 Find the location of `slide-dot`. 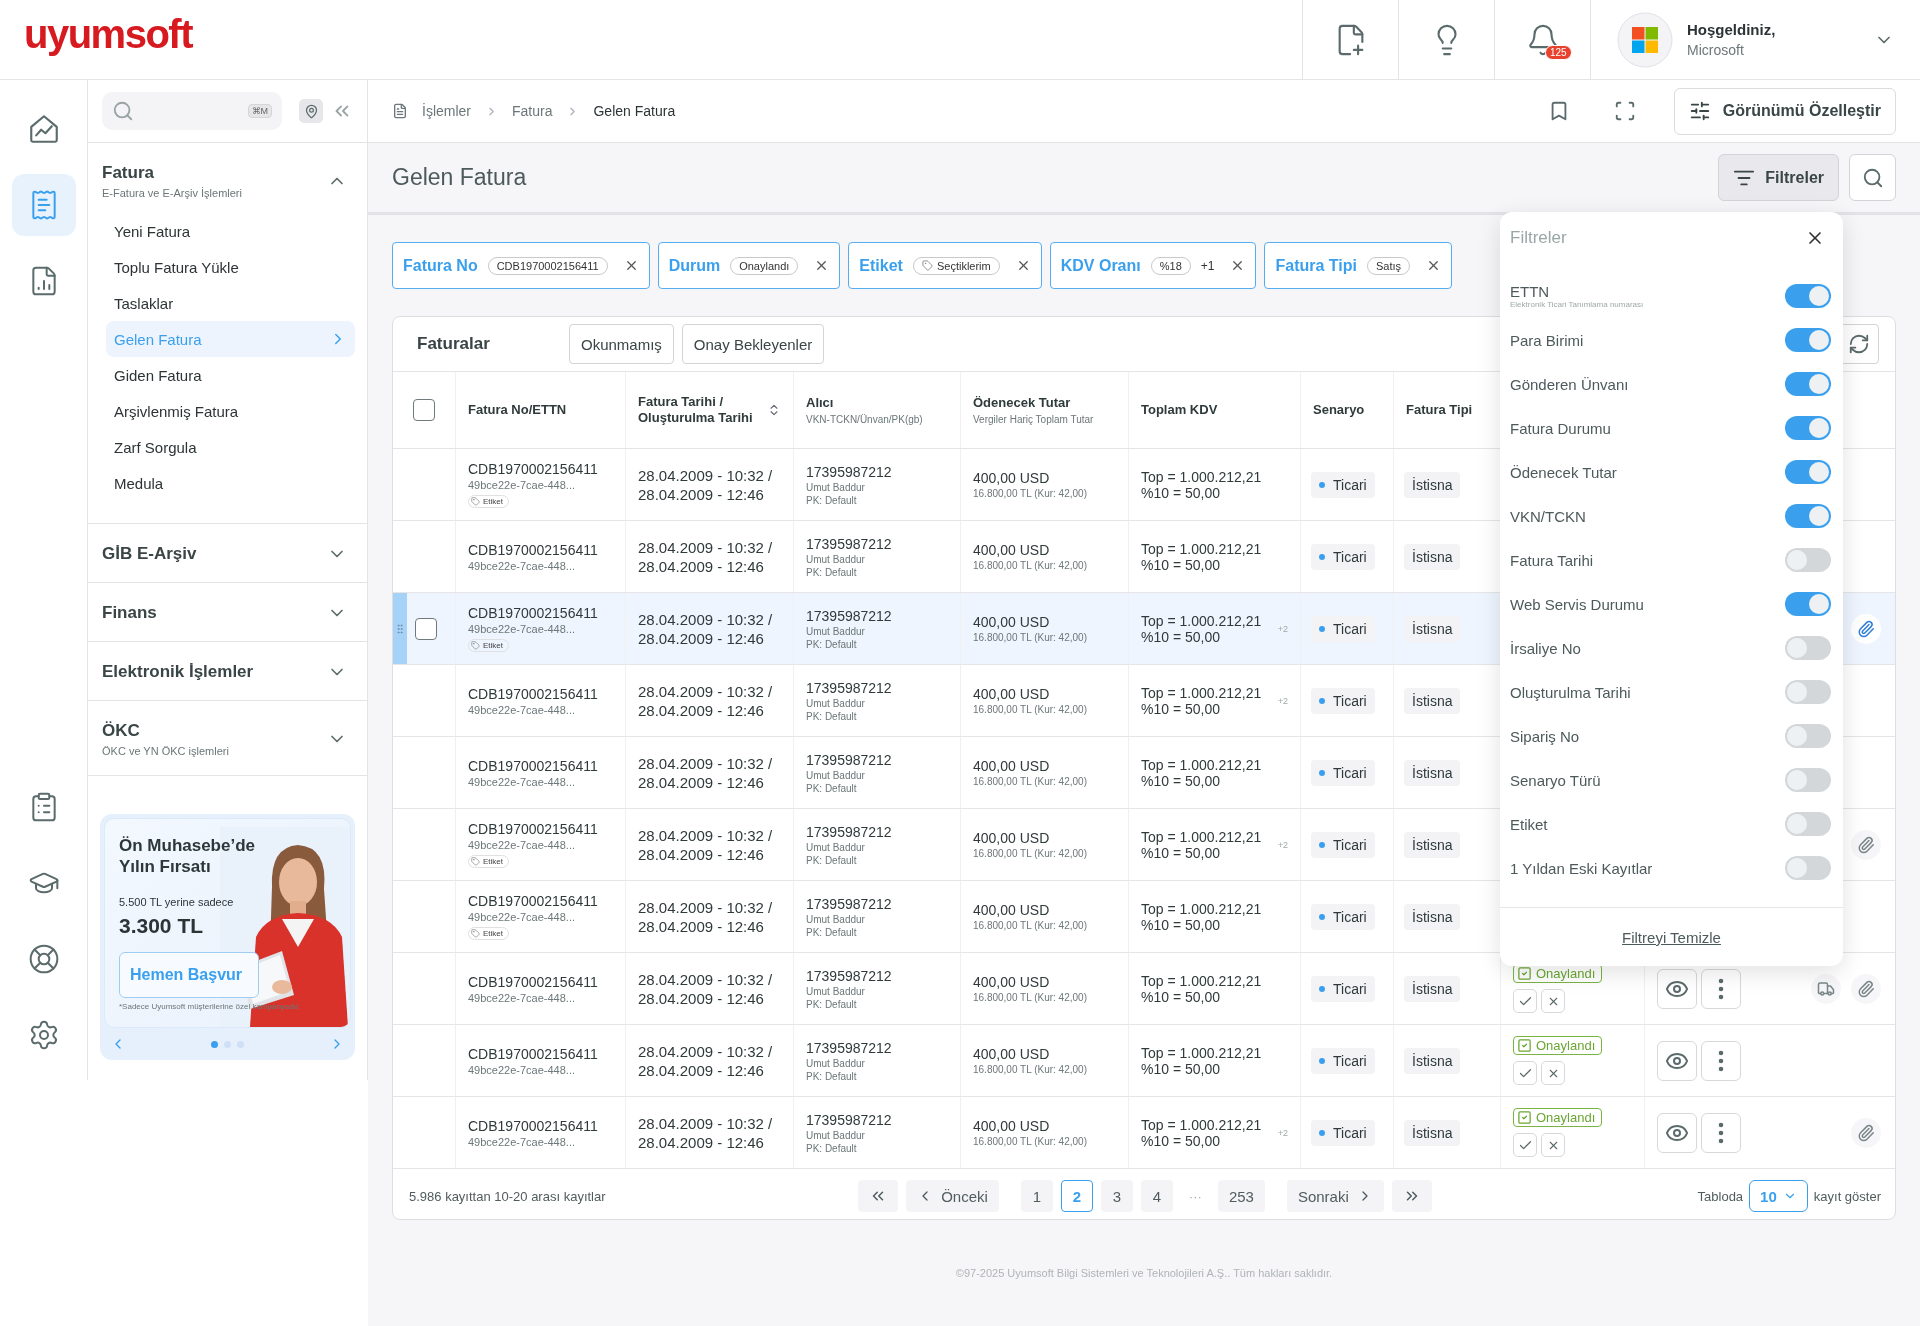

slide-dot is located at coordinates (214, 1044).